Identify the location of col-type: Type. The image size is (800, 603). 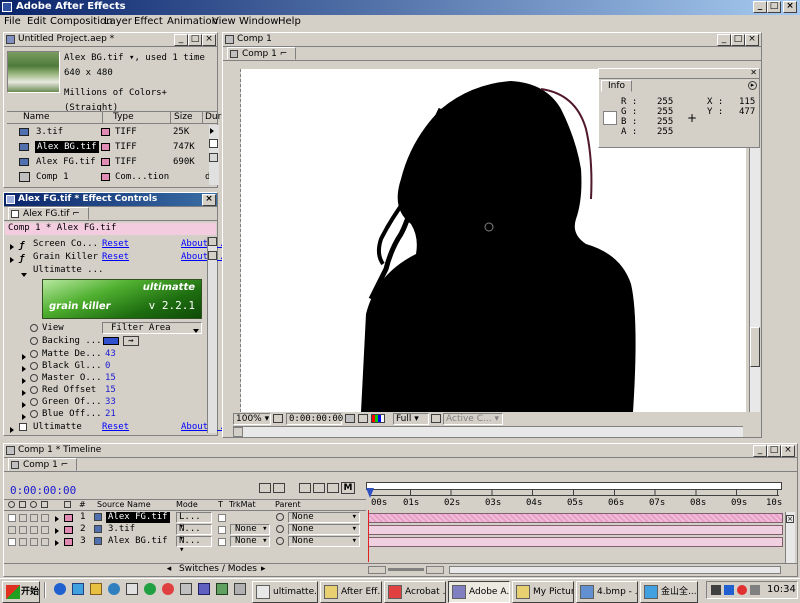
(118, 117).